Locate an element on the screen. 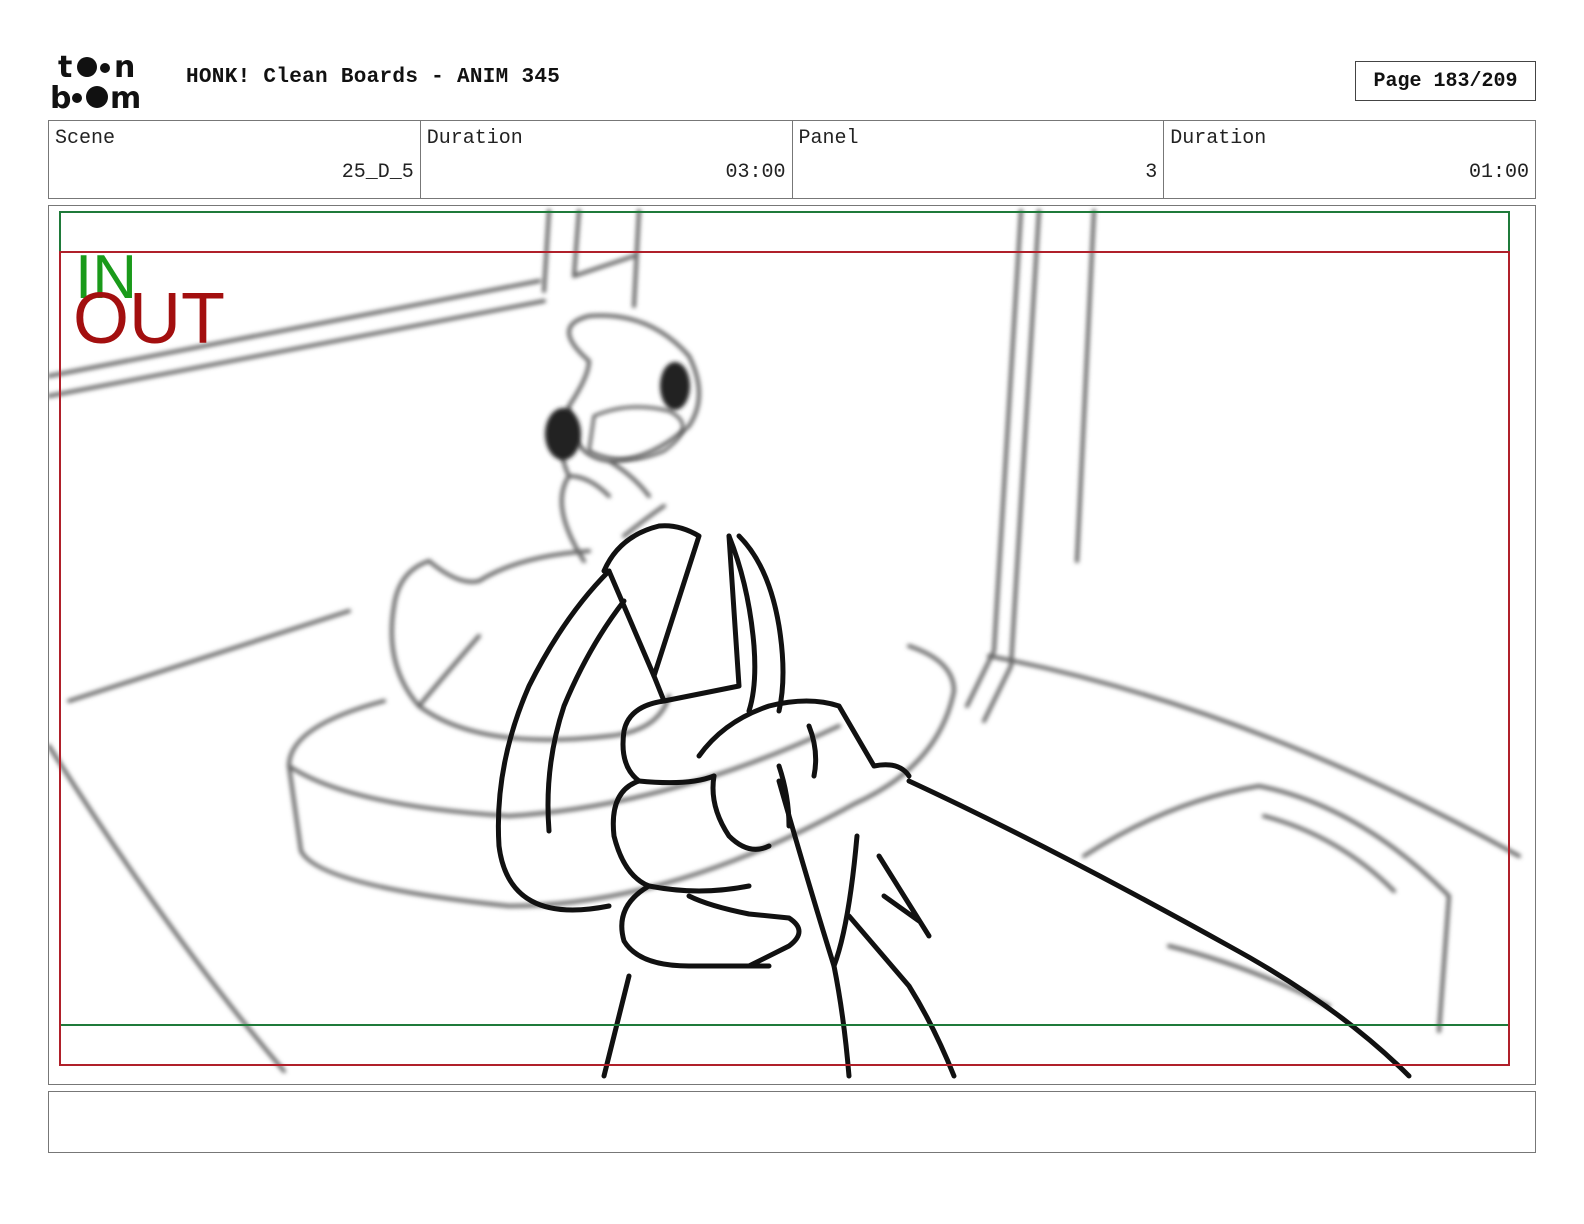  panel-value: 3 is located at coordinates (1151, 172).